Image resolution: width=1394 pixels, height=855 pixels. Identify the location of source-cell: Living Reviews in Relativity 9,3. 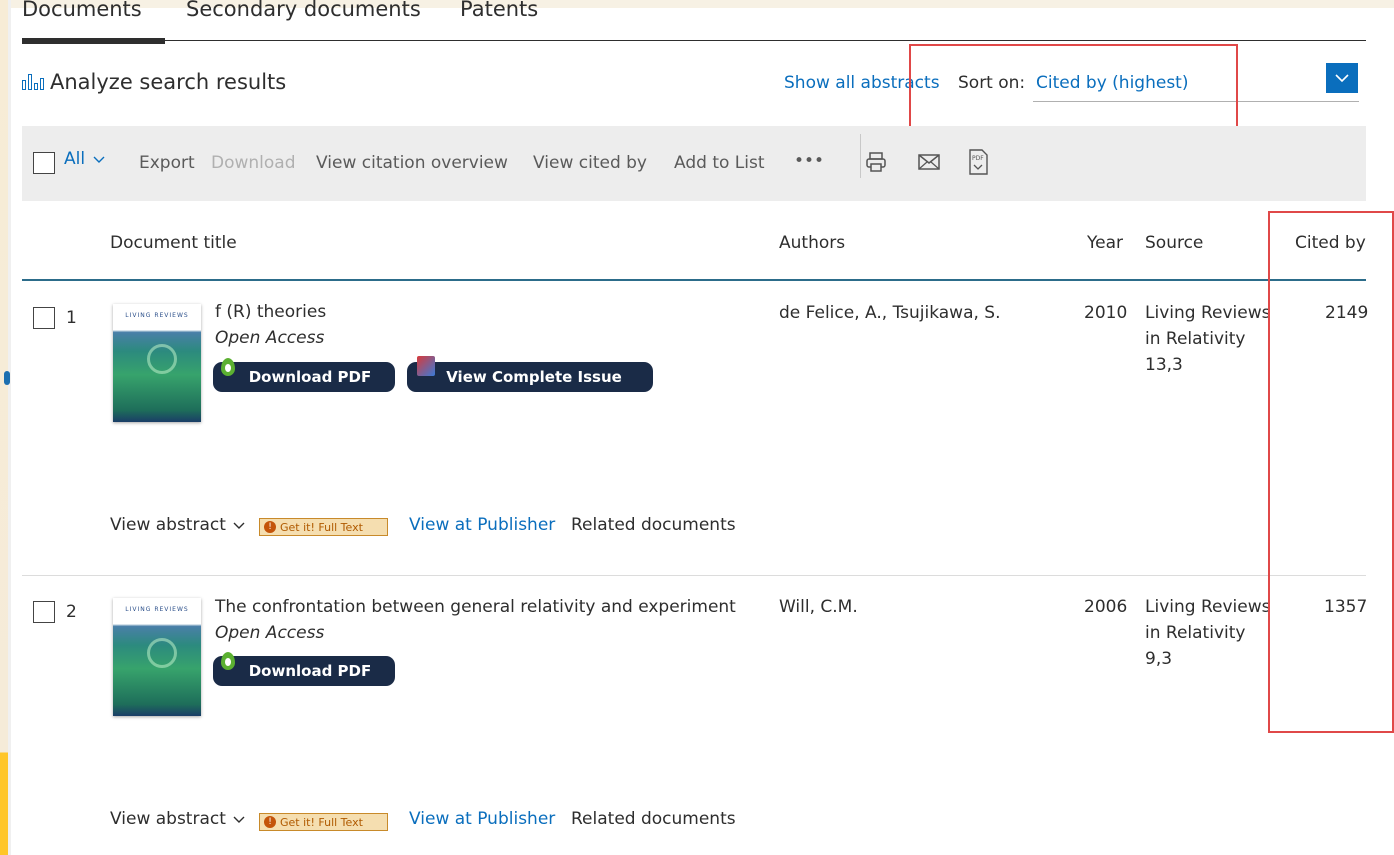
(1207, 633).